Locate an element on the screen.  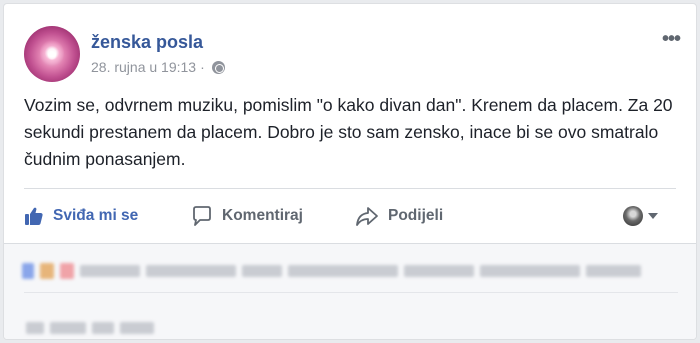
chevron-down-icon is located at coordinates (653, 216).